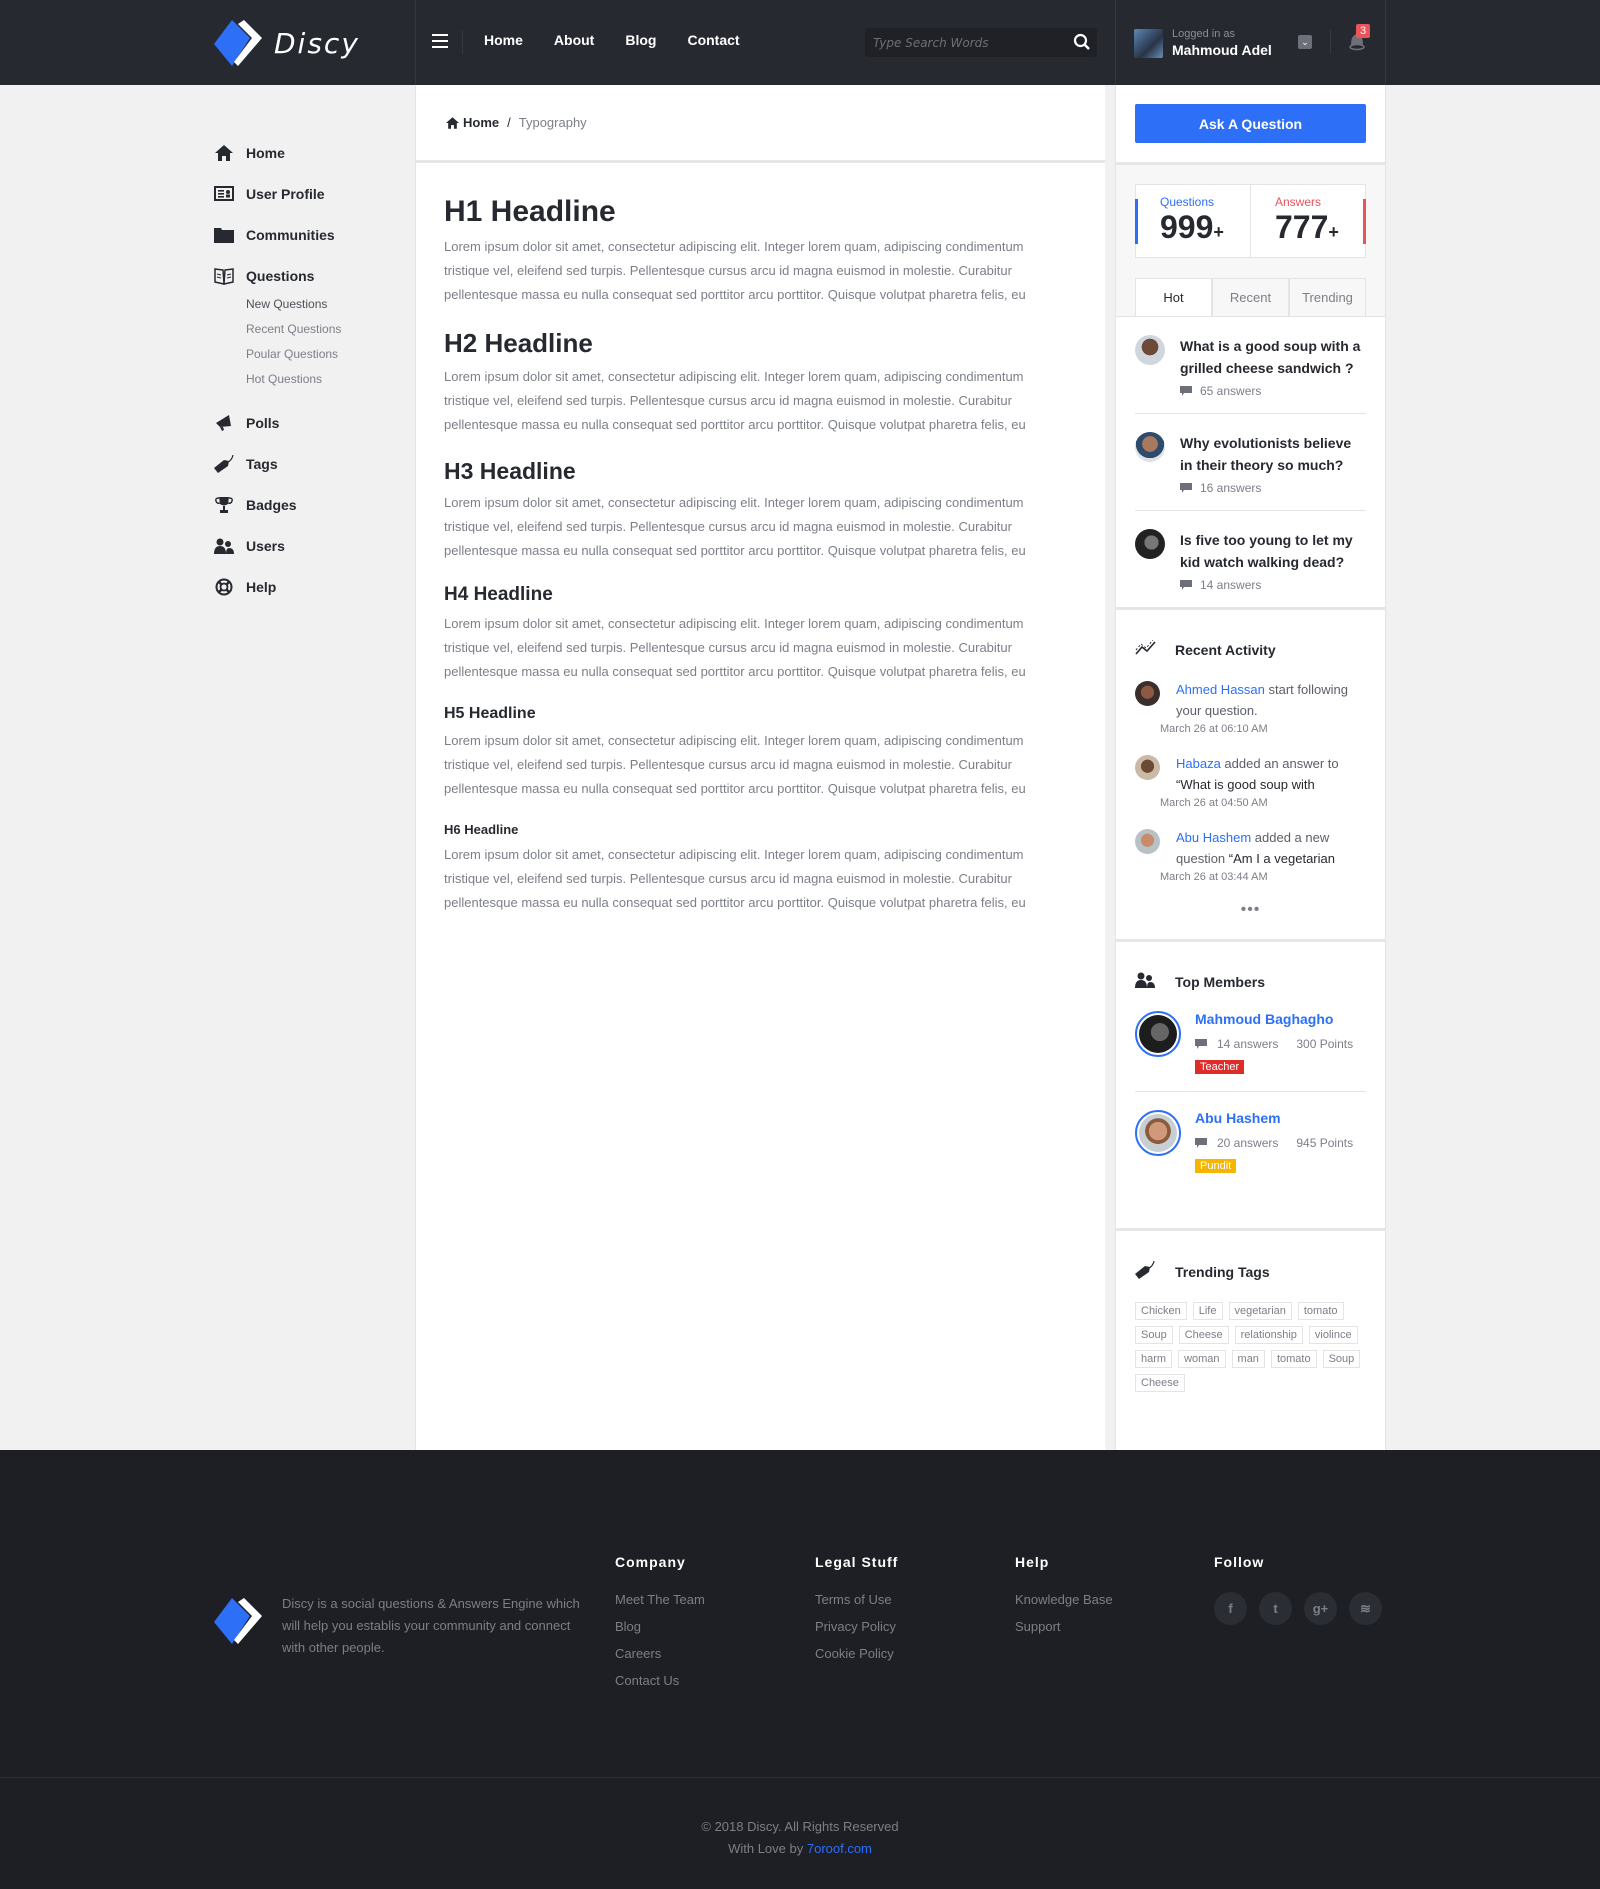  Describe the element at coordinates (1320, 1608) in the screenshot. I see `google-plus-icon: g+` at that location.